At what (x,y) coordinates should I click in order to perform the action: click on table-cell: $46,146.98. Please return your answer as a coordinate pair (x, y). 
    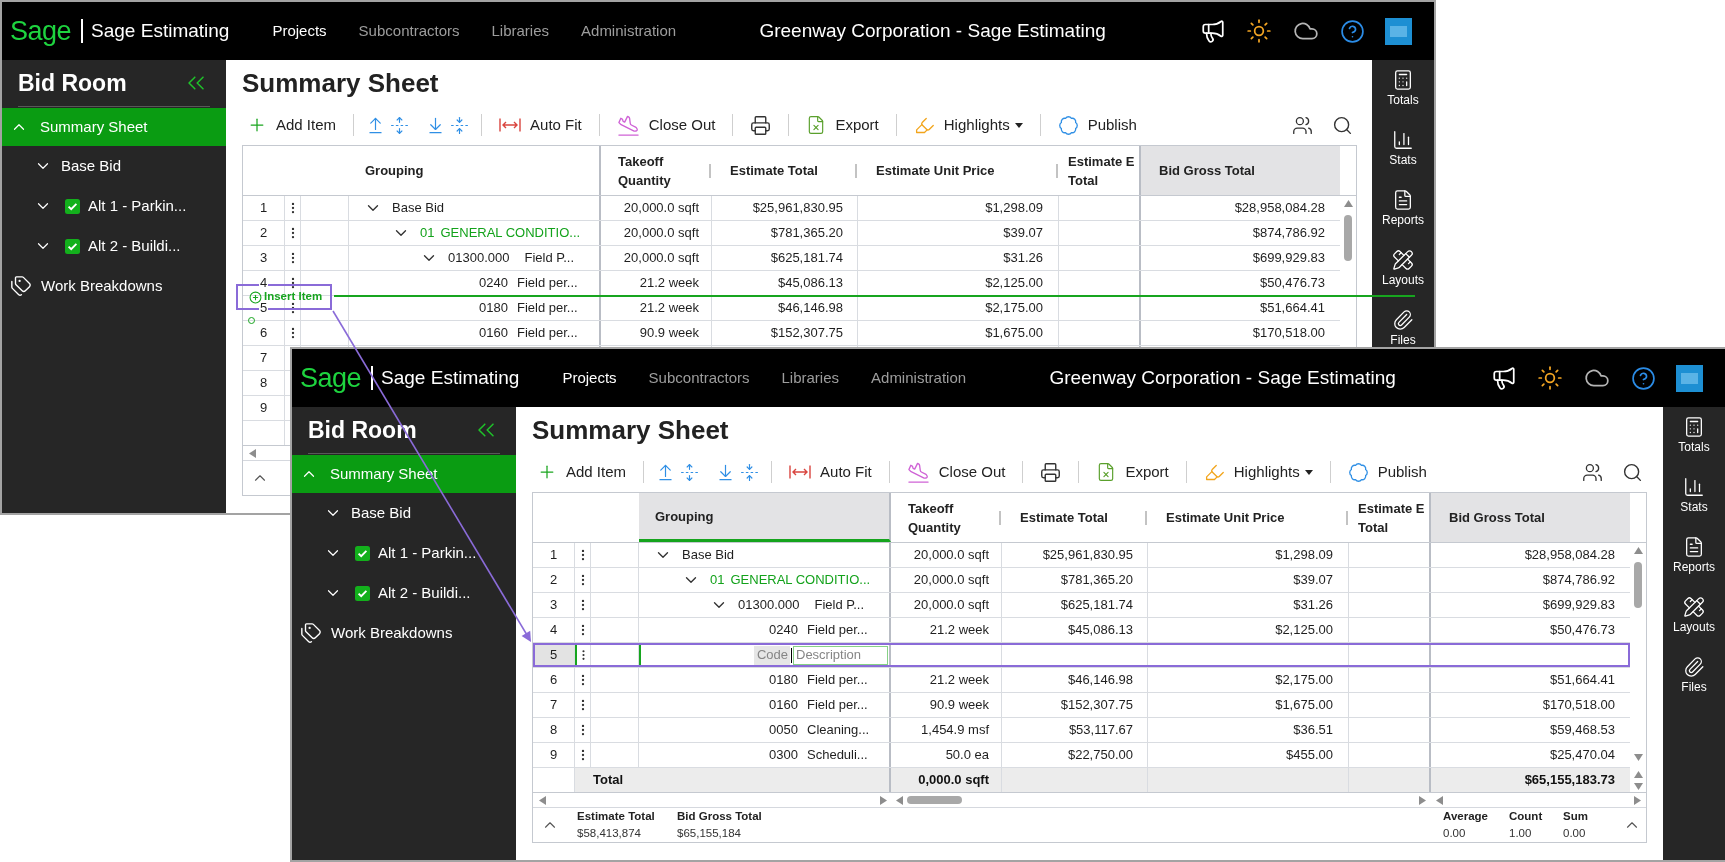
    Looking at the image, I should click on (1075, 680).